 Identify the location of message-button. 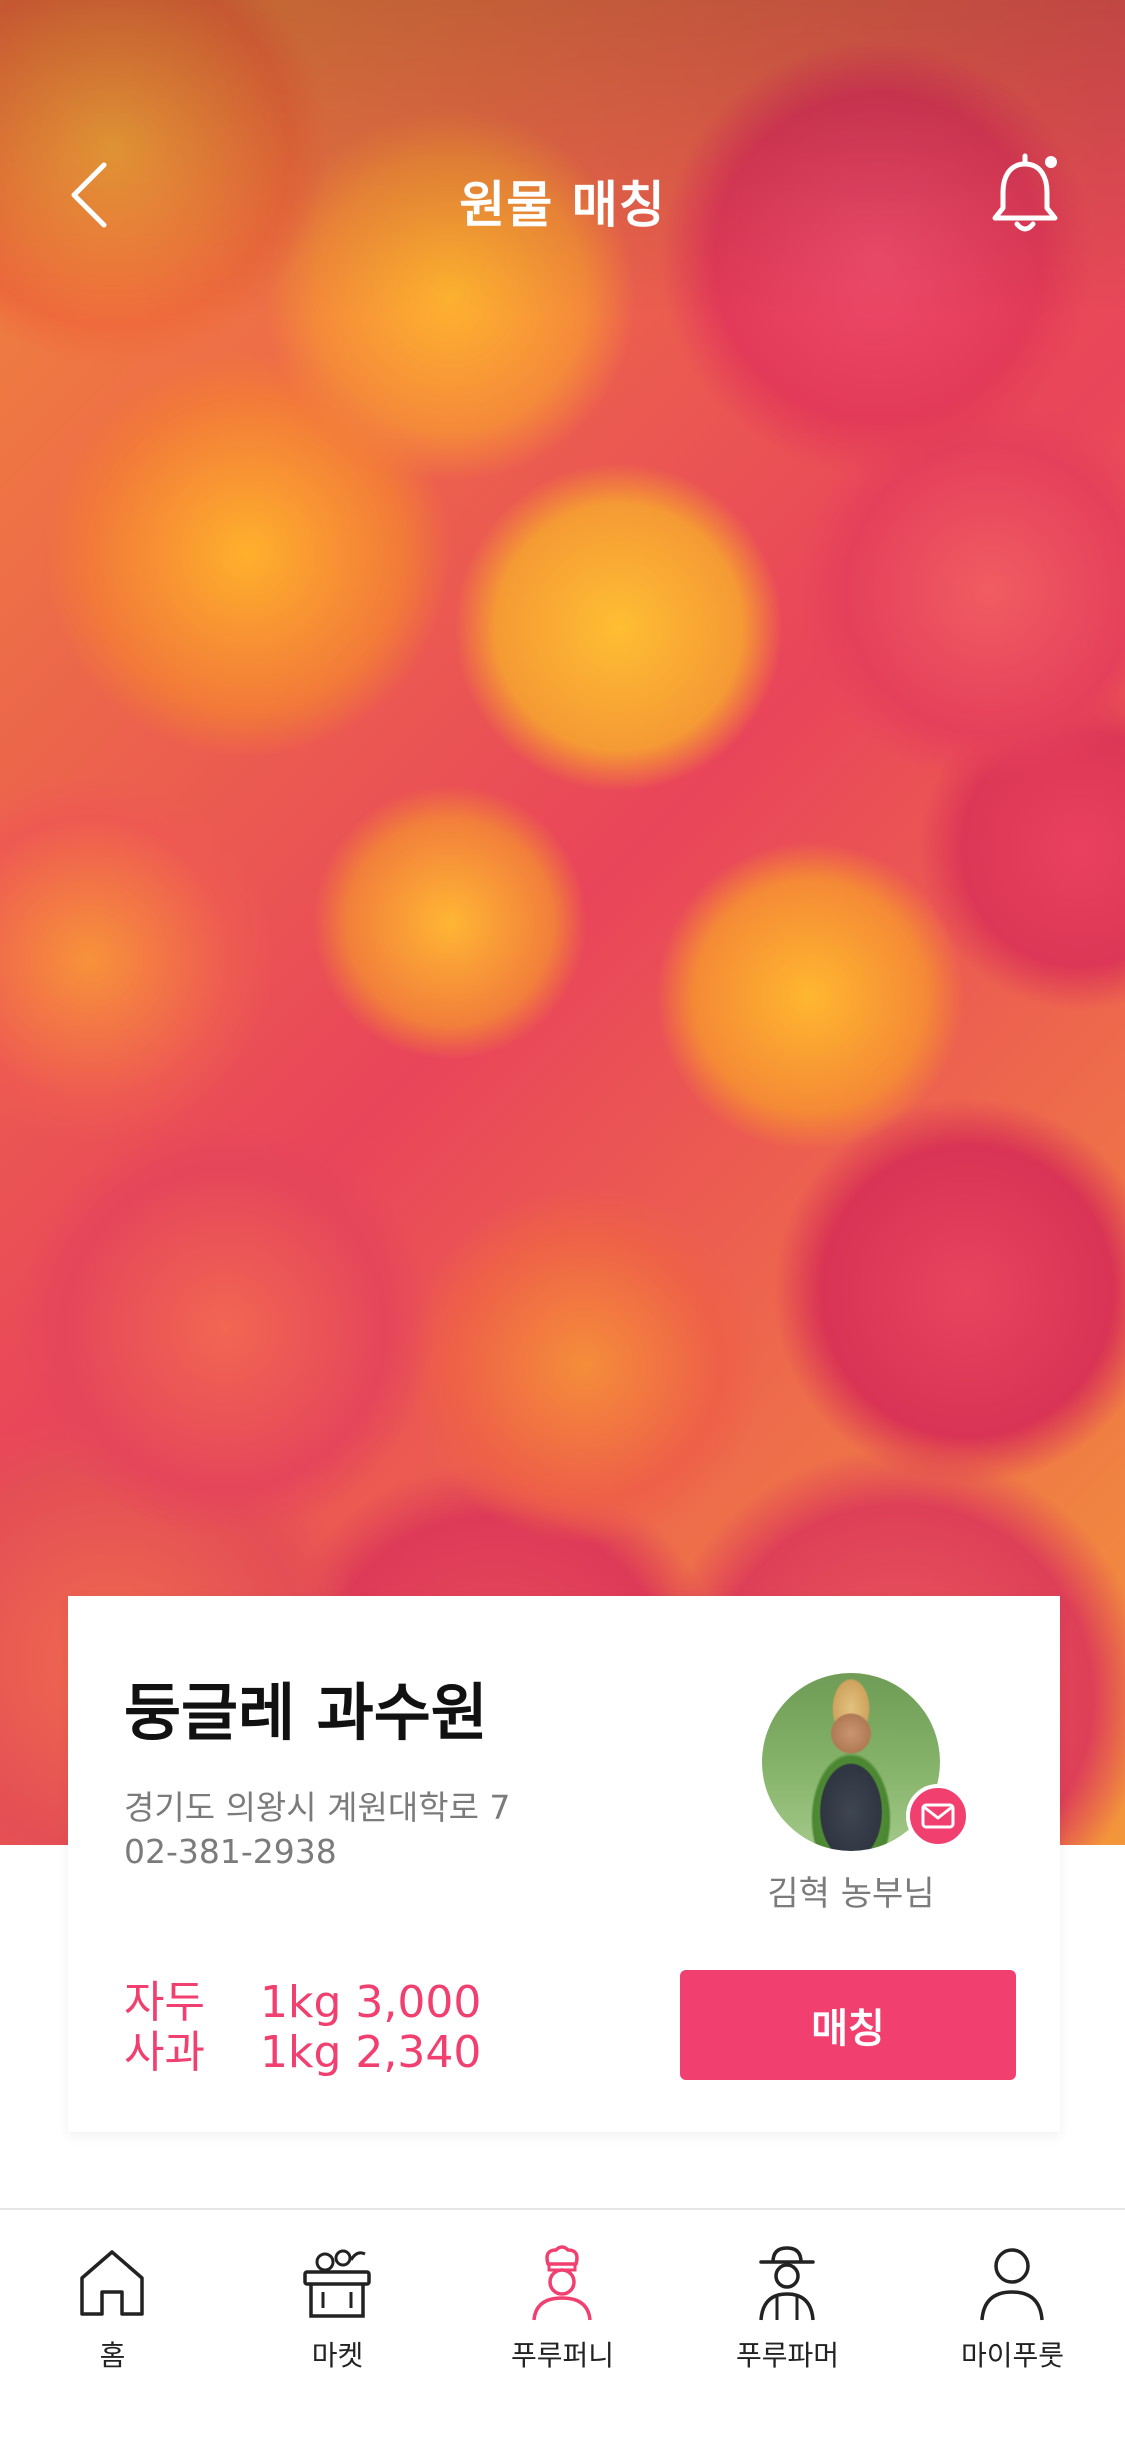
(938, 1816).